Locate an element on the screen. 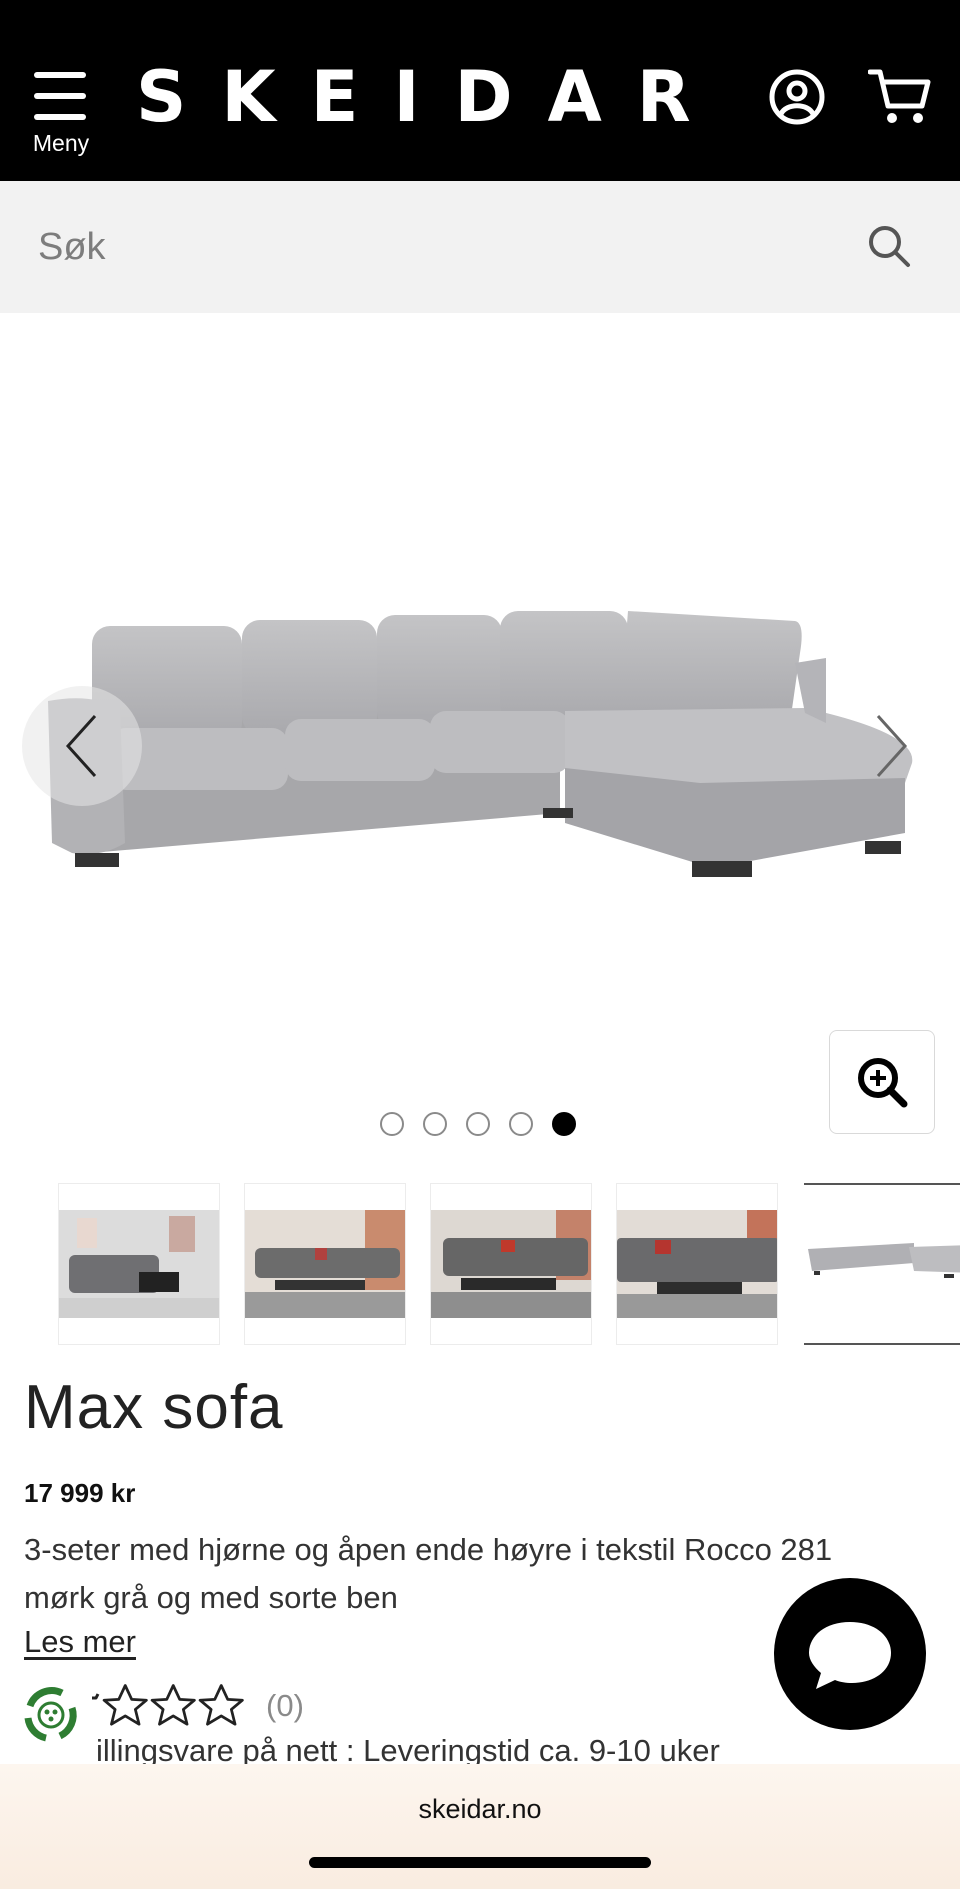  product-rating: (0) is located at coordinates (197, 1706).